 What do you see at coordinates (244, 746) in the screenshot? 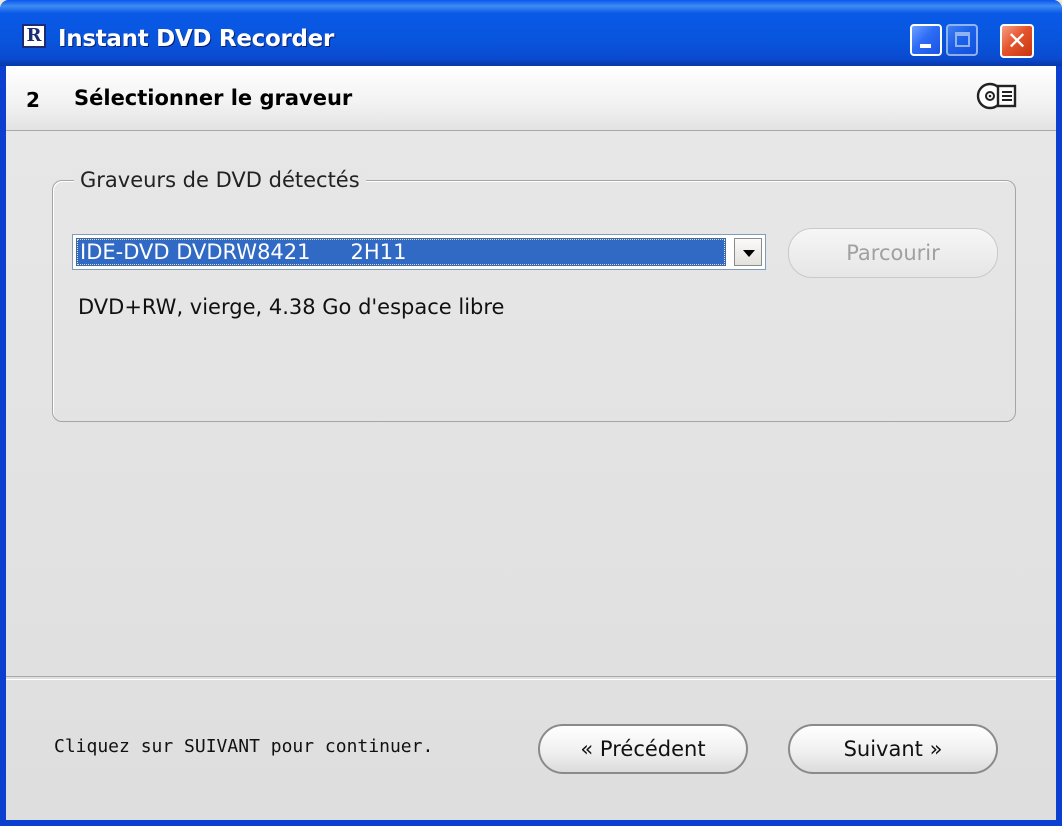
I see `footer-hint: Cliquez sur SUIVANT pour continuer.` at bounding box center [244, 746].